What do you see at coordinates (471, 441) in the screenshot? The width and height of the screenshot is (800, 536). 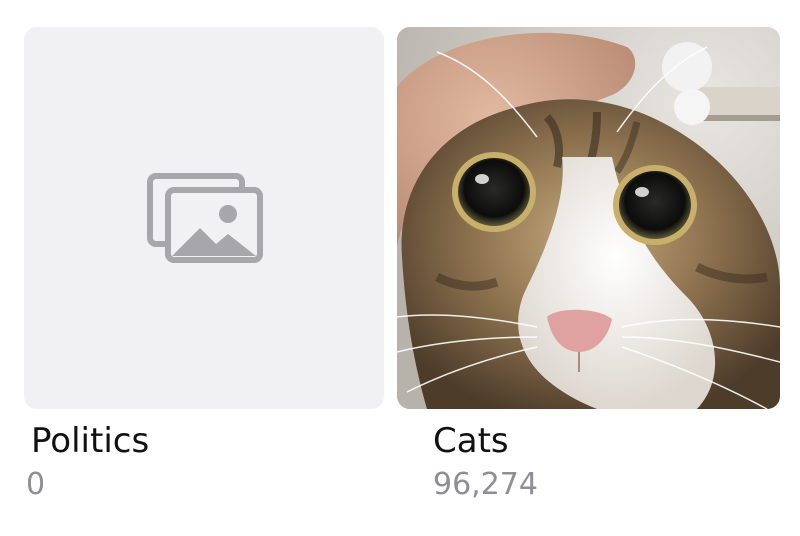 I see `album-title: Cats` at bounding box center [471, 441].